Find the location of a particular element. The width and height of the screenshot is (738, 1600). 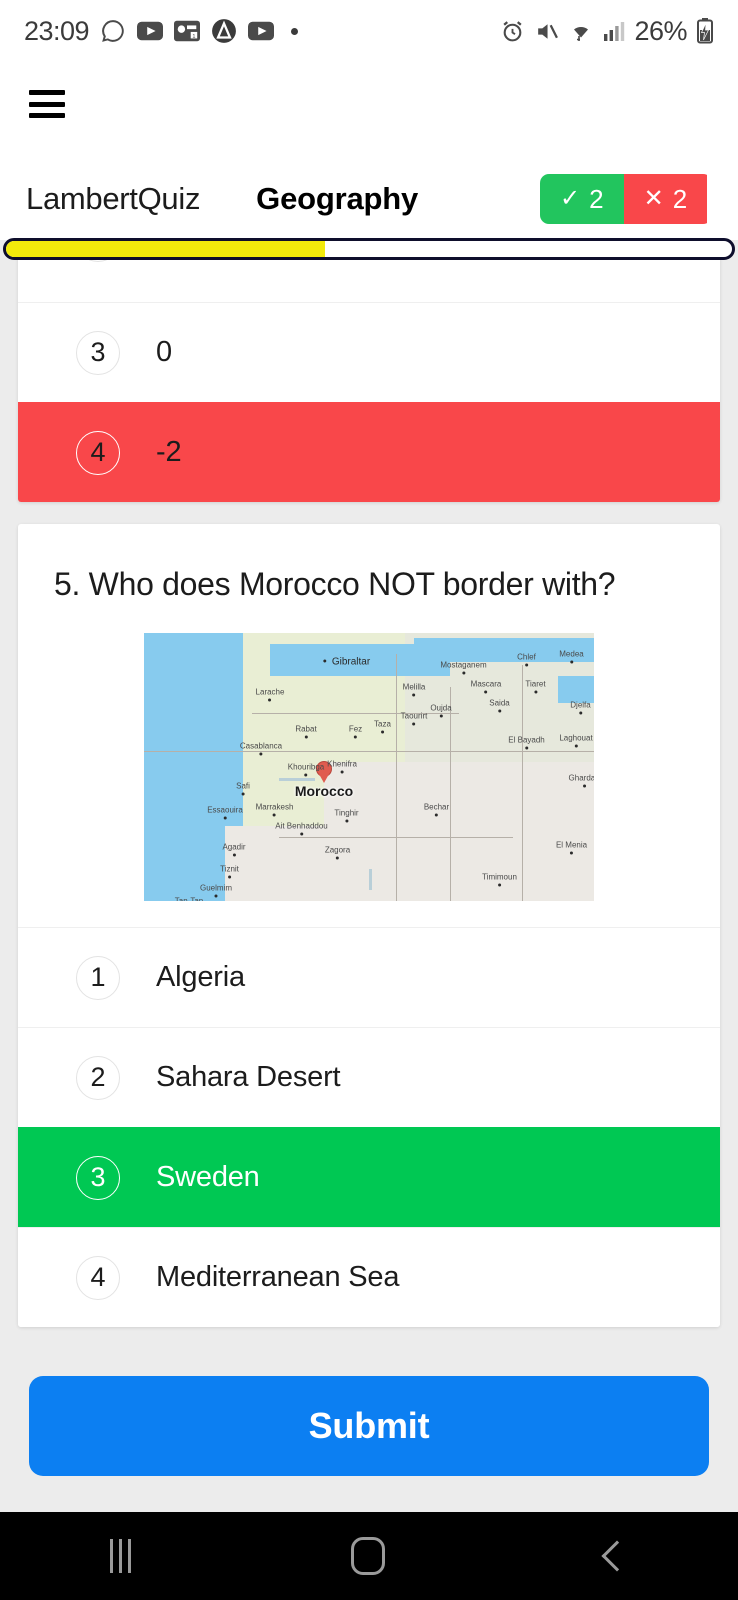

more-dot-icon is located at coordinates (295, 31).